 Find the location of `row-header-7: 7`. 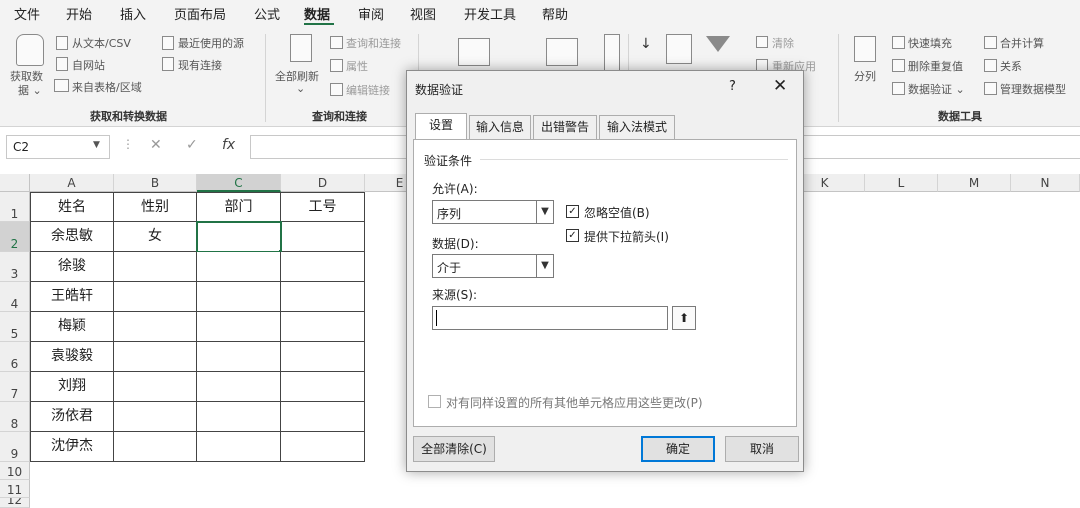

row-header-7: 7 is located at coordinates (15, 387).